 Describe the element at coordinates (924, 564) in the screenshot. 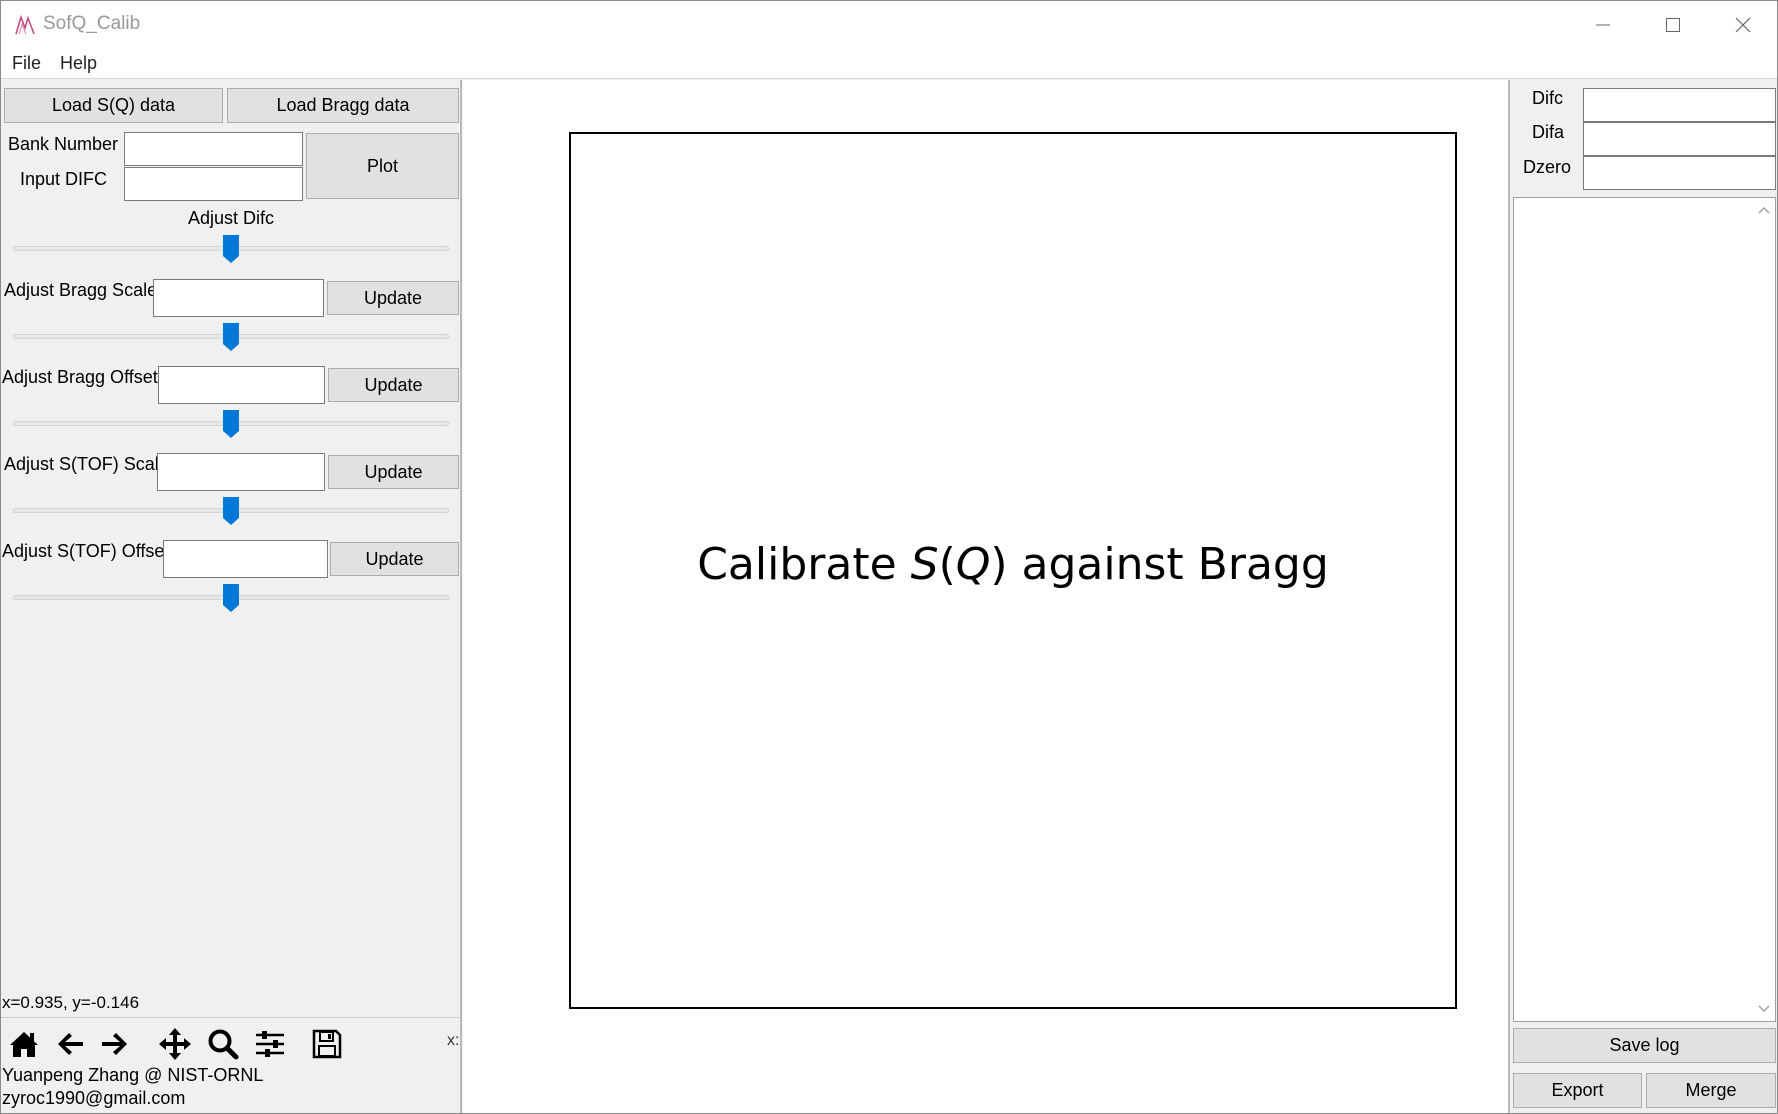

I see `plot-title-s: S` at that location.